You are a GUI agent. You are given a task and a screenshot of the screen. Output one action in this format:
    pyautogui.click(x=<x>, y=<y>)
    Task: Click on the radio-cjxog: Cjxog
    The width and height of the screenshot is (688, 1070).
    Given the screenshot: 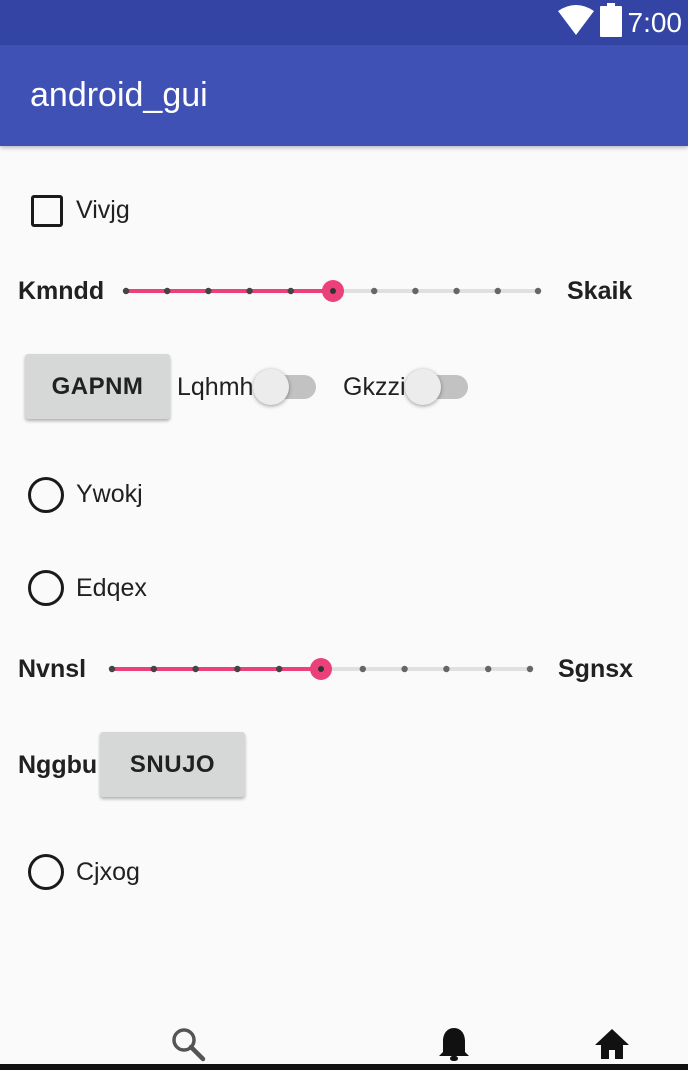 What is the action you would take?
    pyautogui.click(x=98, y=873)
    